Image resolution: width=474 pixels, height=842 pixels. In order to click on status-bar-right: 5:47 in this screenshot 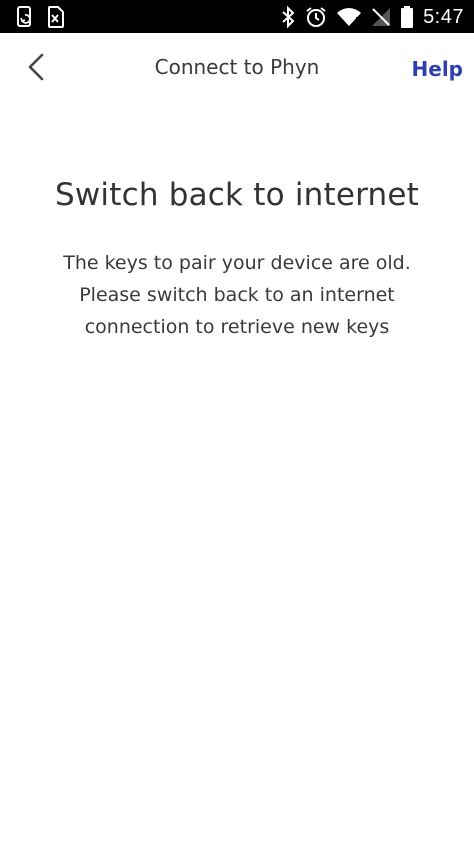, I will do `click(372, 17)`.